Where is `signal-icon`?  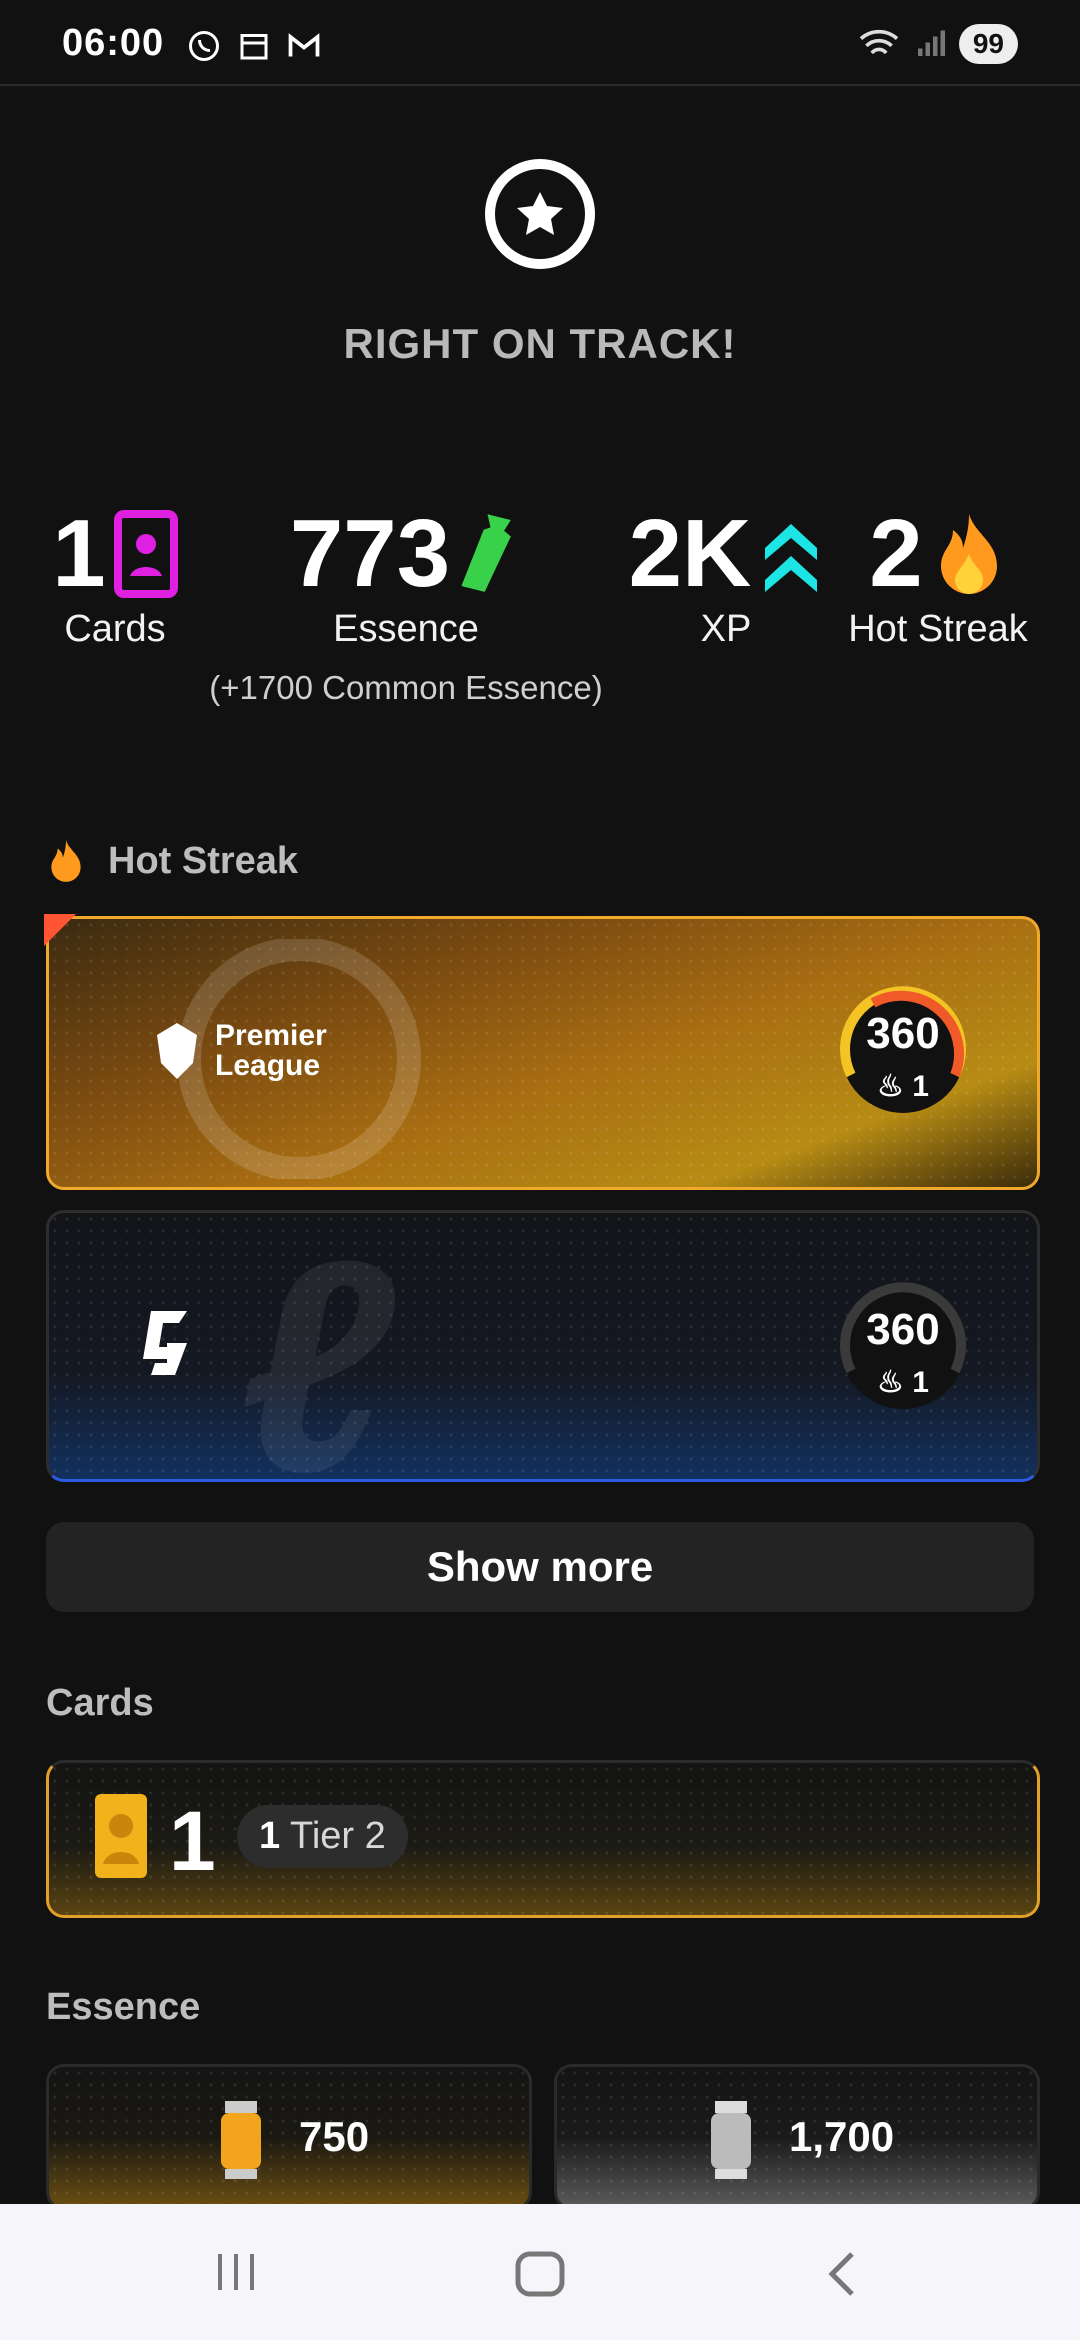 signal-icon is located at coordinates (931, 43).